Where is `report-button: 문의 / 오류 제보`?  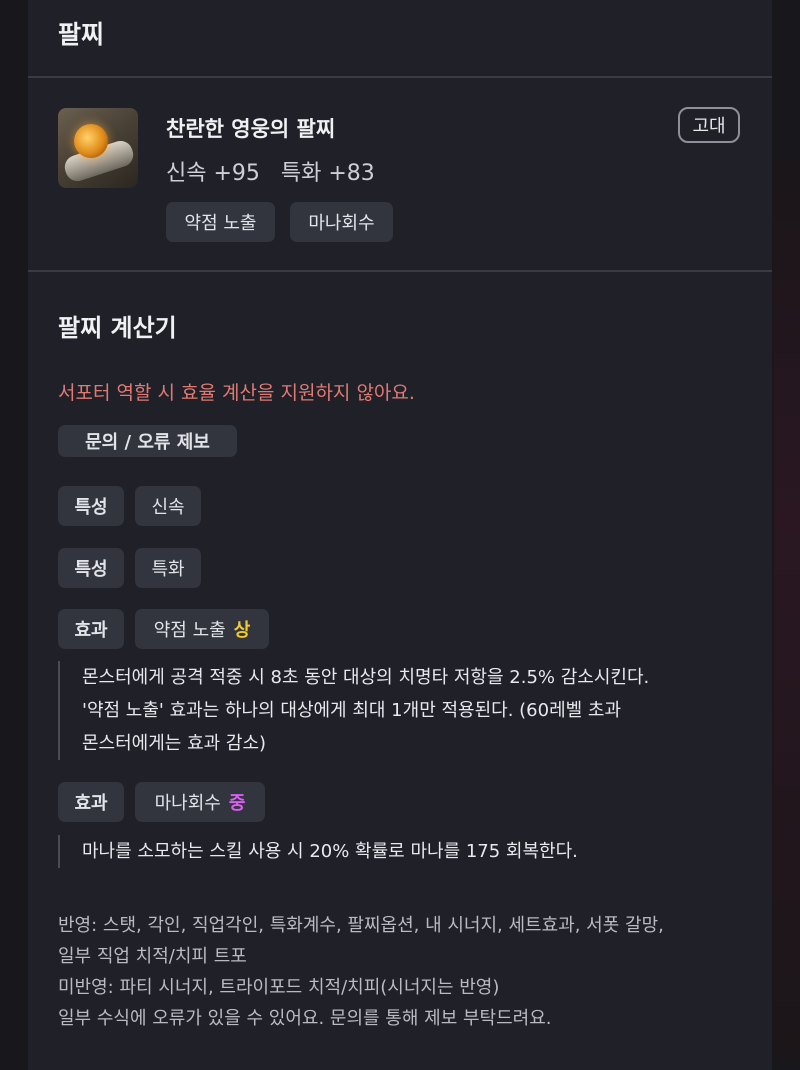
report-button: 문의 / 오류 제보 is located at coordinates (147, 441).